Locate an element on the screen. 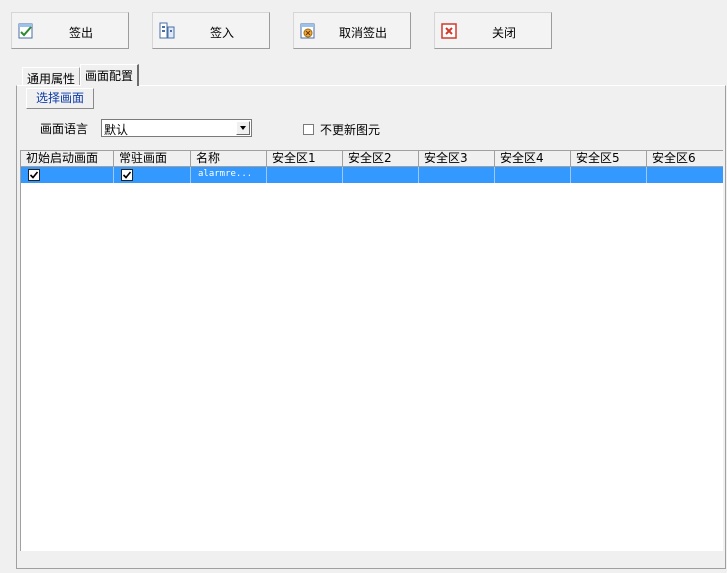 Image resolution: width=727 pixels, height=573 pixels. chevron-down-icon is located at coordinates (243, 128).